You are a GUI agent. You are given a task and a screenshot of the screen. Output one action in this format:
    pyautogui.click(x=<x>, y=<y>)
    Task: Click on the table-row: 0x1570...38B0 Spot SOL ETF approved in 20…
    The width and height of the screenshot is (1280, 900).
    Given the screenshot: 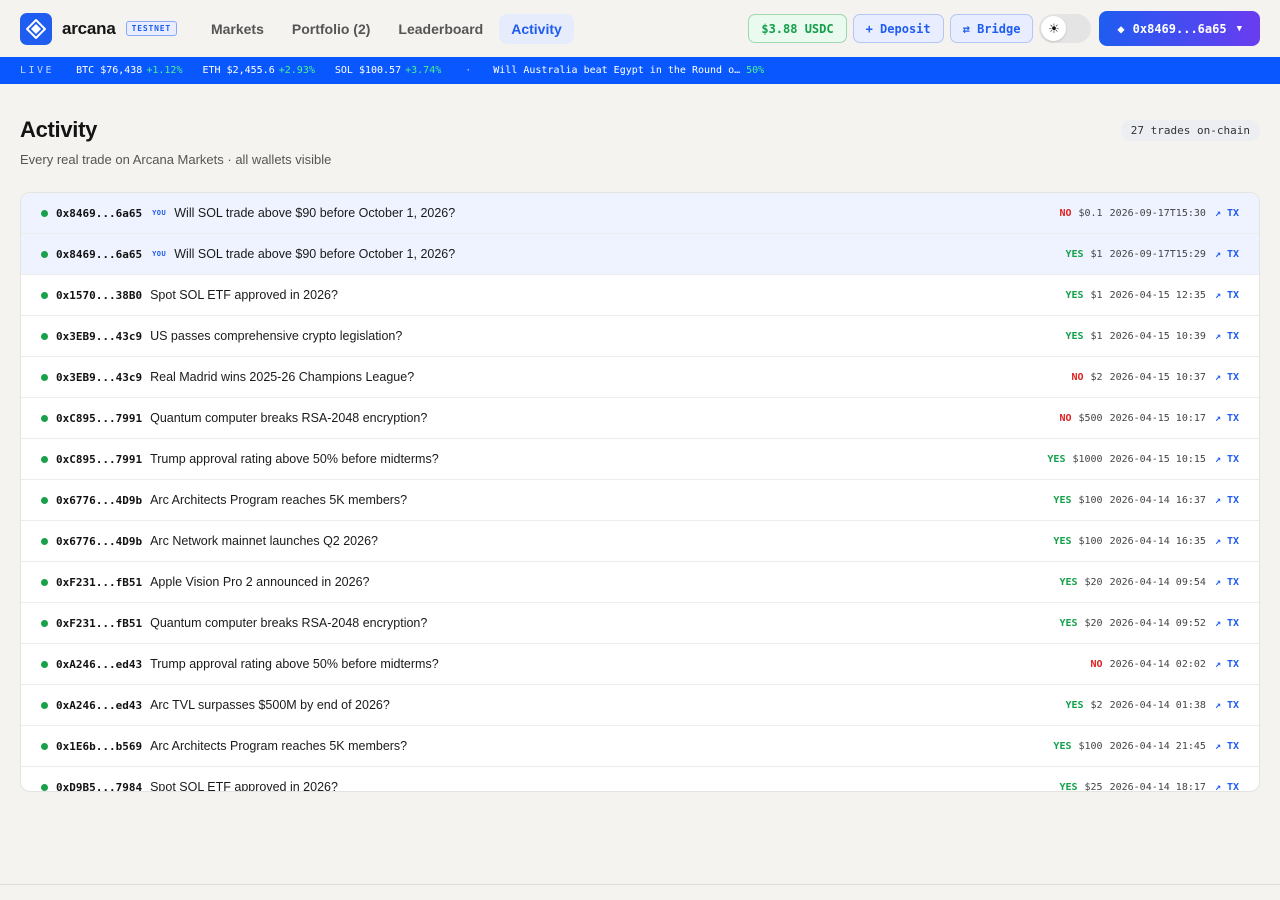 What is the action you would take?
    pyautogui.click(x=640, y=295)
    